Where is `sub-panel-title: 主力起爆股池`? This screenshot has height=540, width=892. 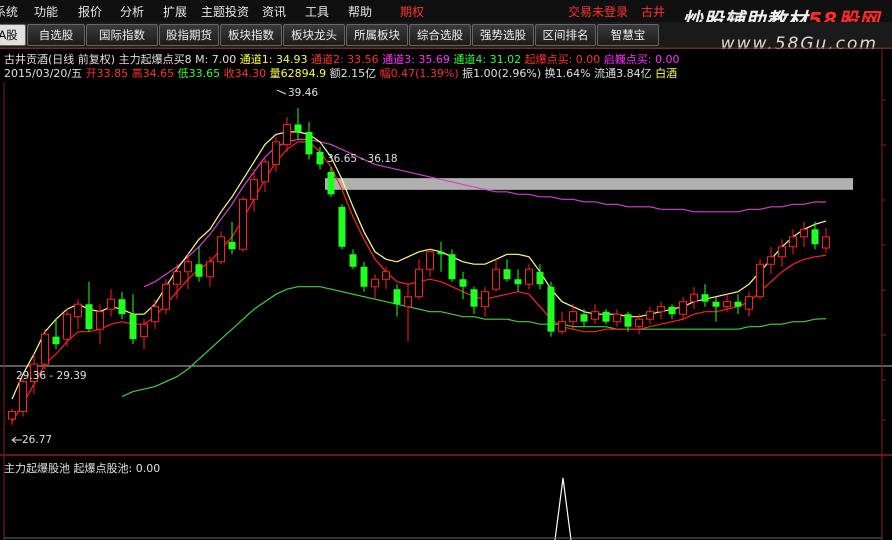 sub-panel-title: 主力起爆股池 is located at coordinates (37, 468).